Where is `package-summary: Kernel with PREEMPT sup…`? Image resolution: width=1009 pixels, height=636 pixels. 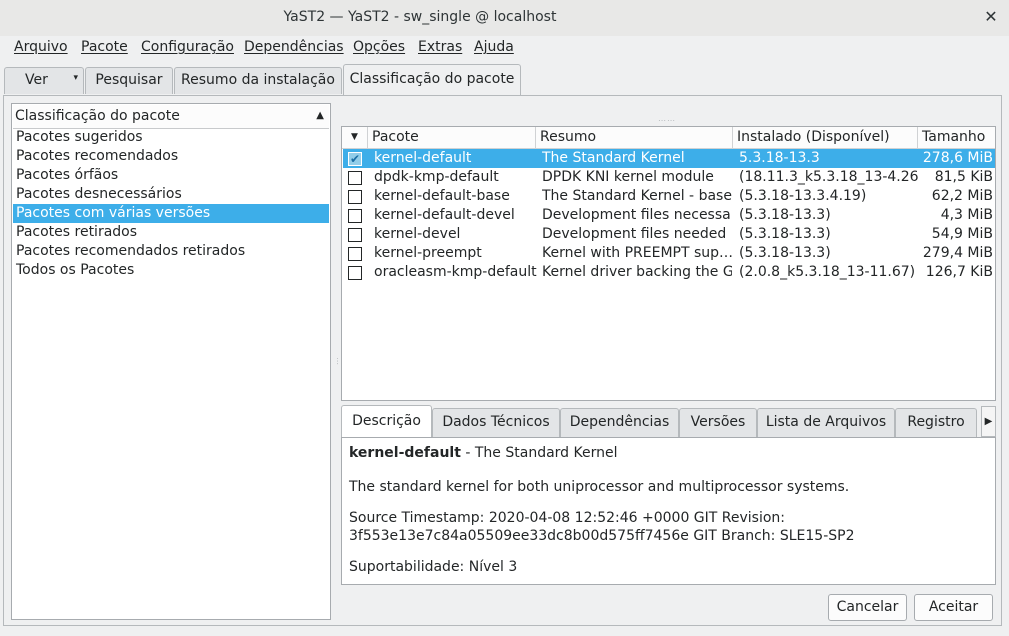
package-summary: Kernel with PREEMPT sup… is located at coordinates (637, 253).